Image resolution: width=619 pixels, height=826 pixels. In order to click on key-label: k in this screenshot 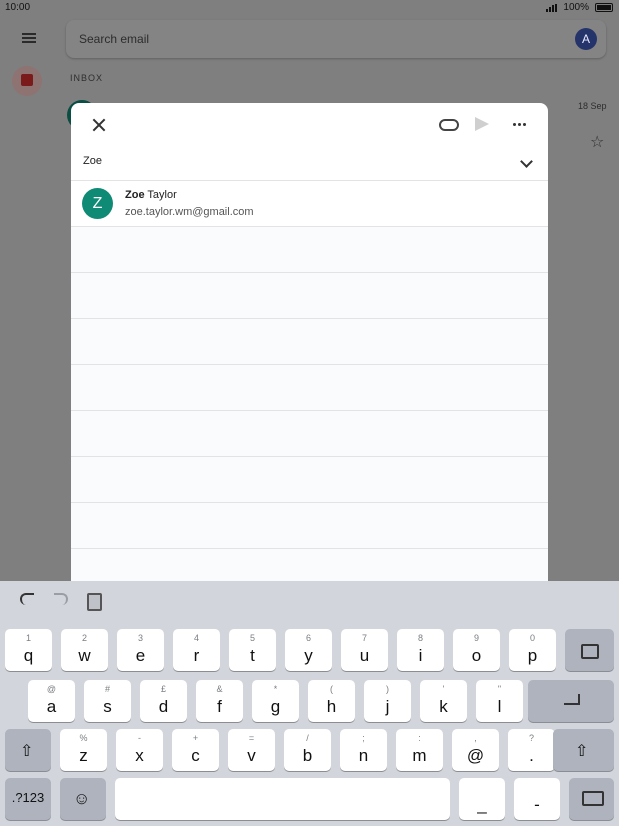, I will do `click(443, 706)`.